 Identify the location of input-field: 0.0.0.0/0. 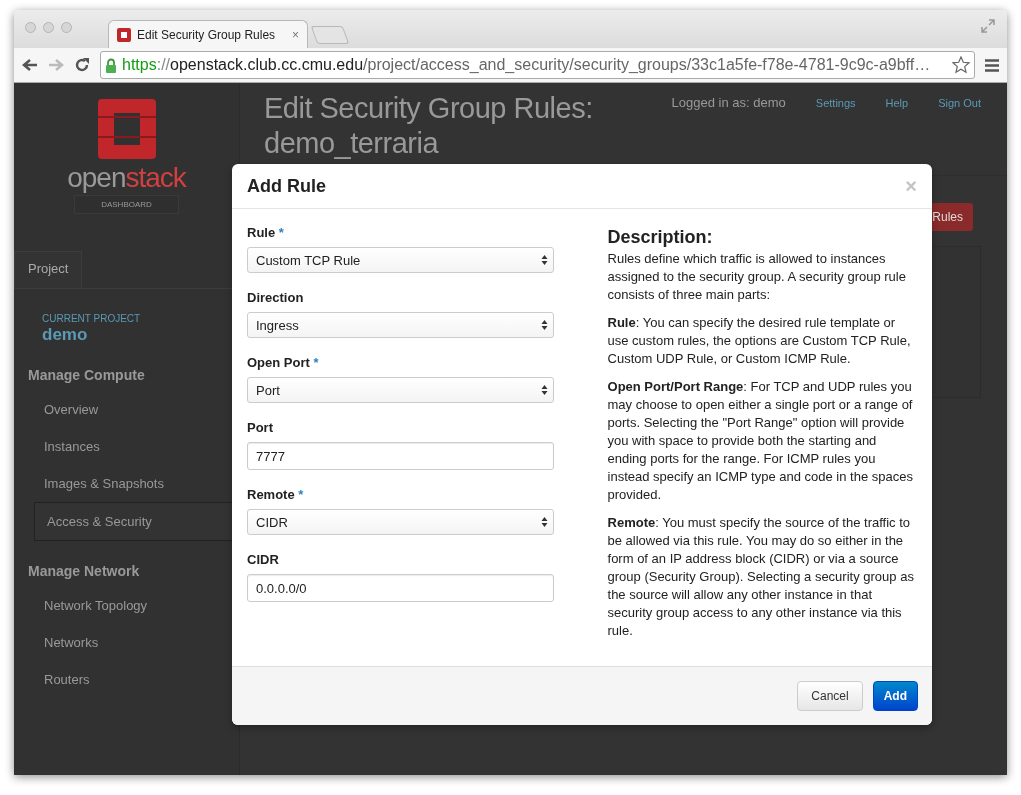
(400, 588).